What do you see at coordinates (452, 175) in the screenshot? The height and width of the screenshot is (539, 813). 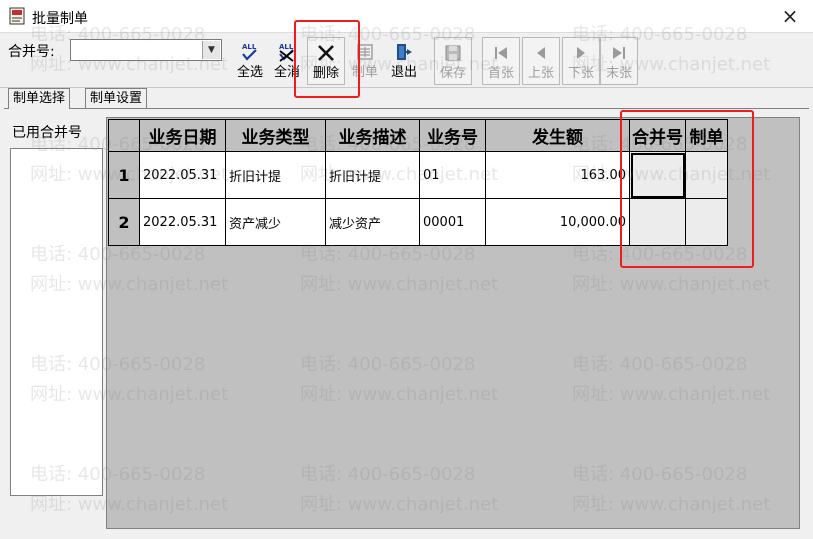 I see `cell-no: 01` at bounding box center [452, 175].